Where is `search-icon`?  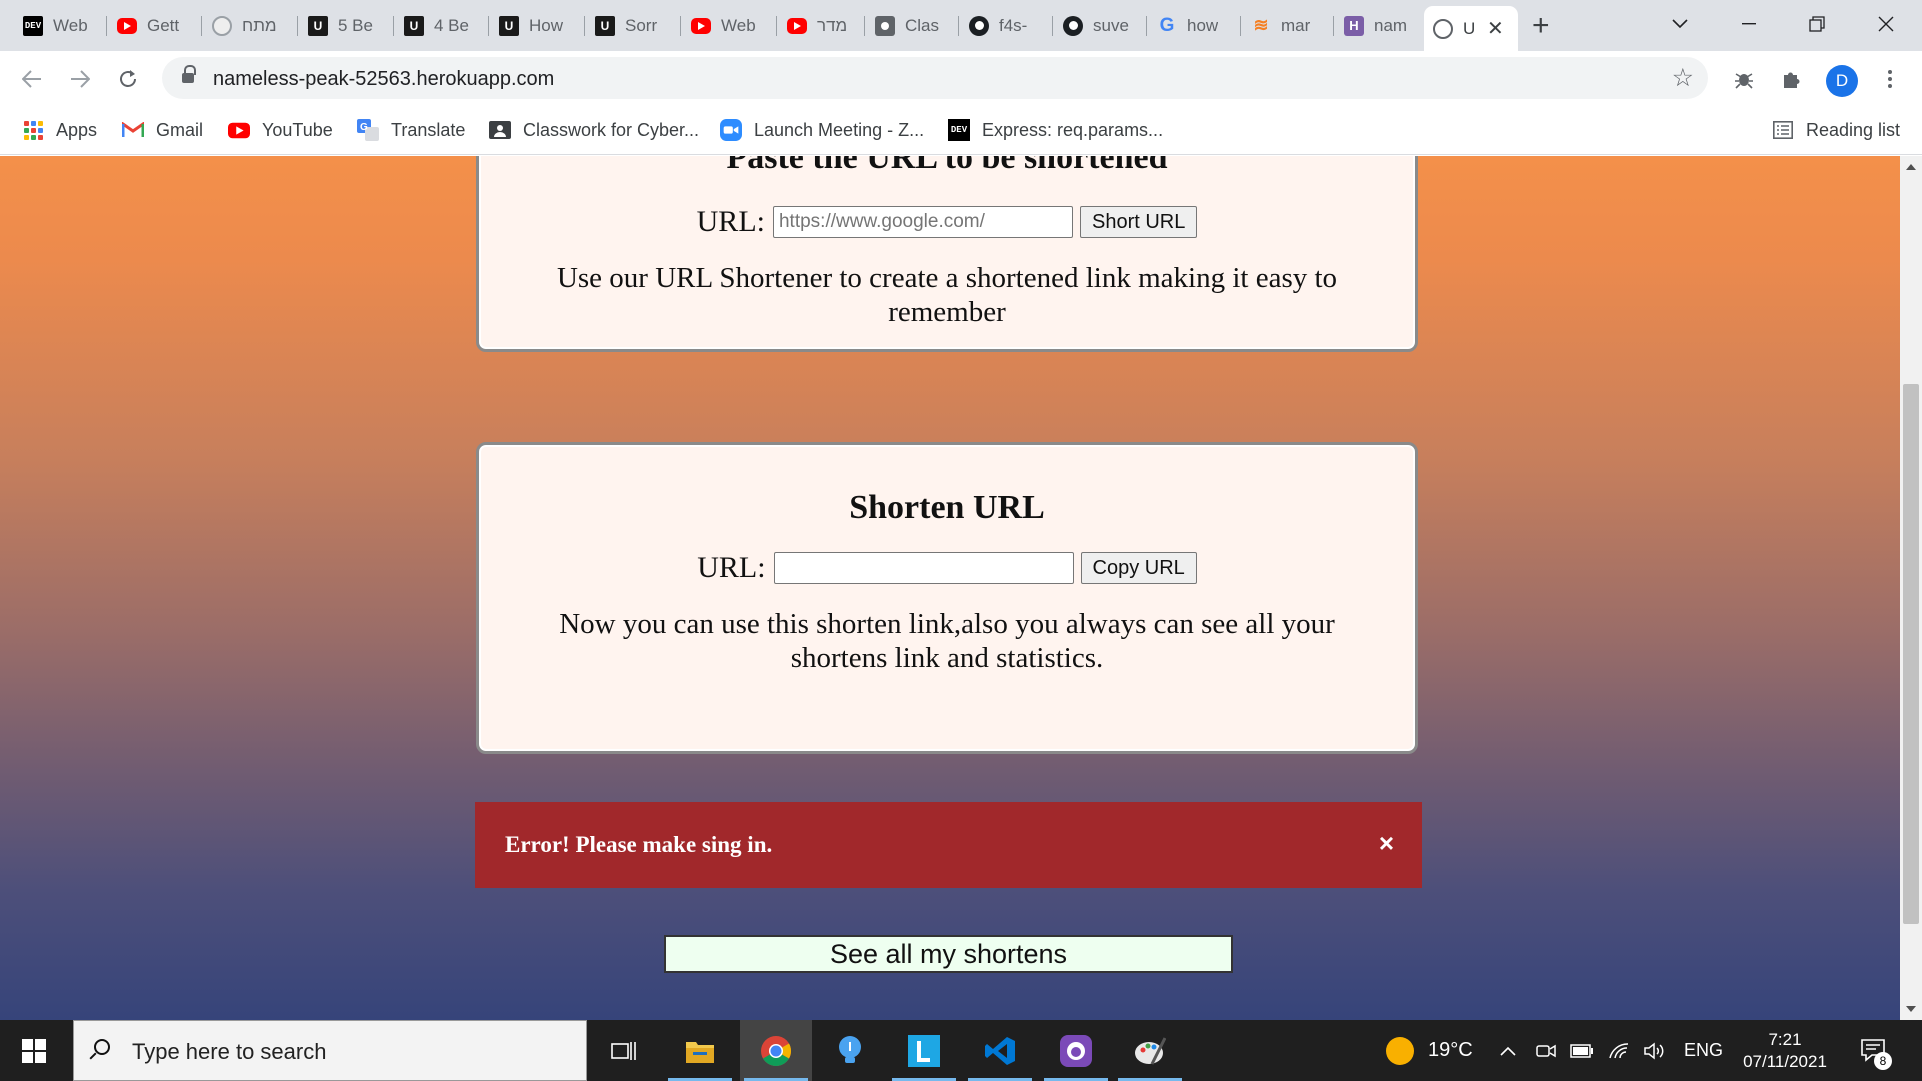
search-icon is located at coordinates (102, 1047).